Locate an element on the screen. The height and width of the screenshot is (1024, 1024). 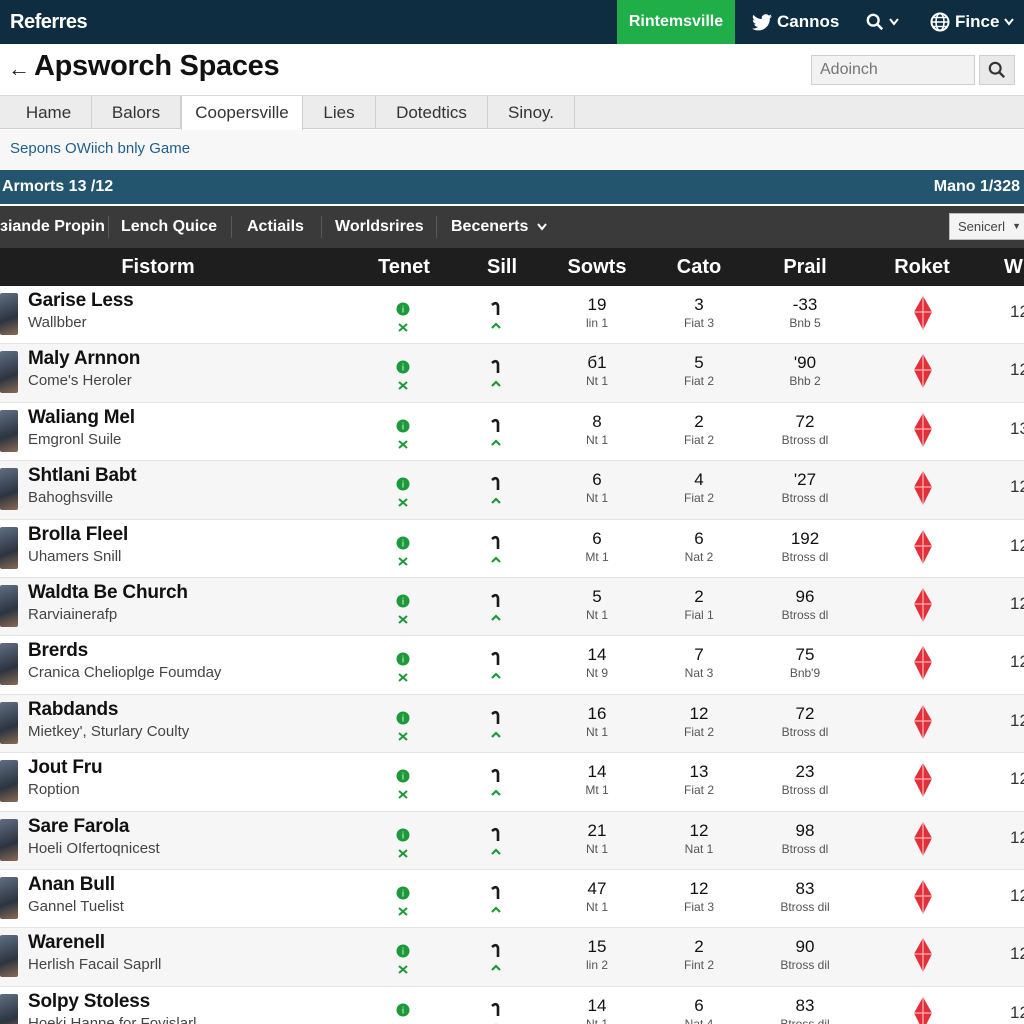
row-name: Waliang Mel is located at coordinates (81, 418).